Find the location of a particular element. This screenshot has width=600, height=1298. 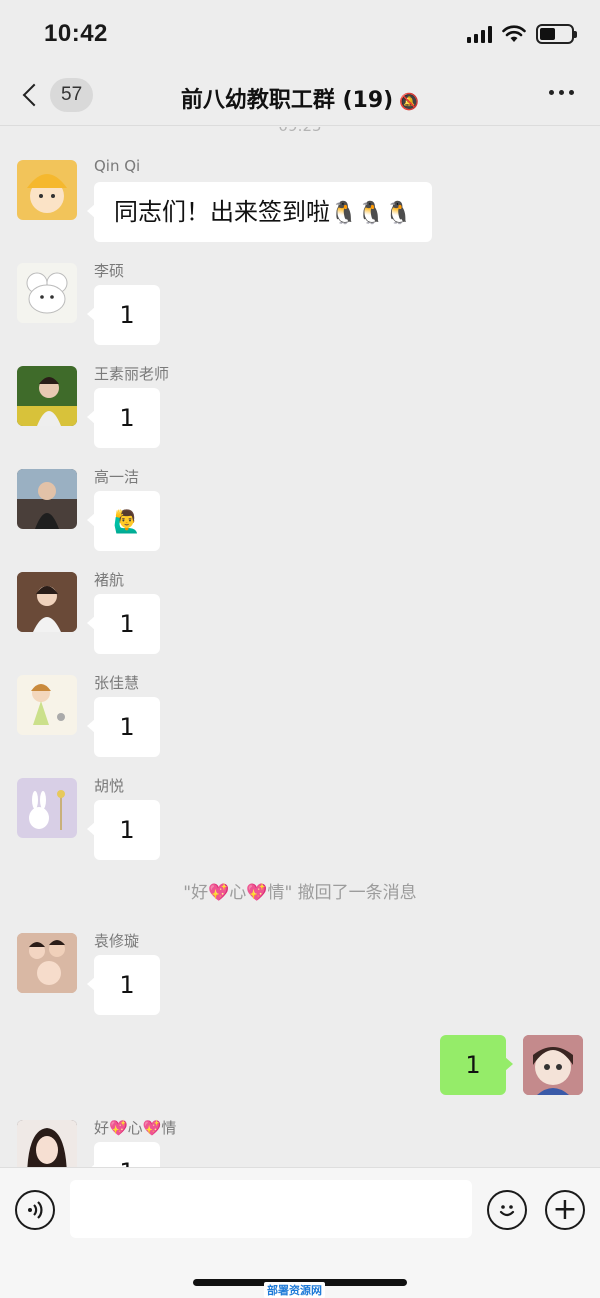

sender-name: 张佳慧 is located at coordinates (117, 683).